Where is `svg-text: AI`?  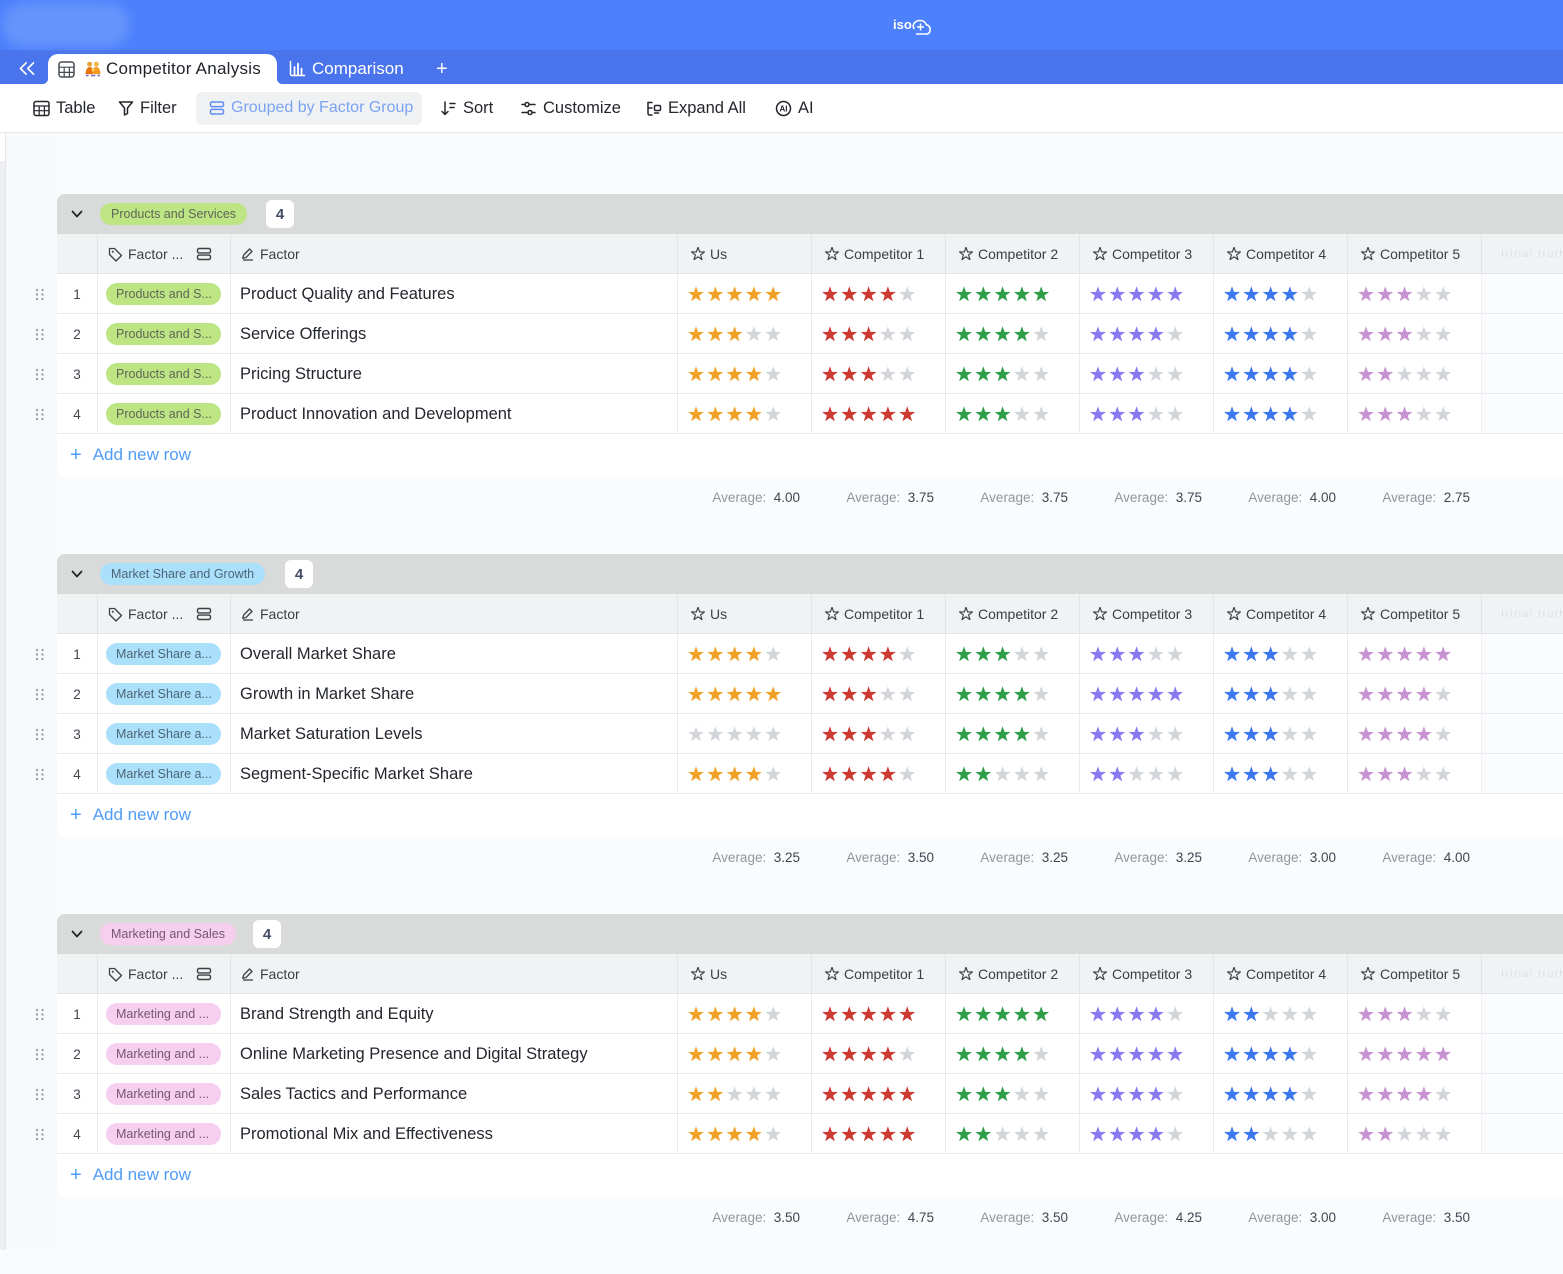
svg-text: AI is located at coordinates (784, 108).